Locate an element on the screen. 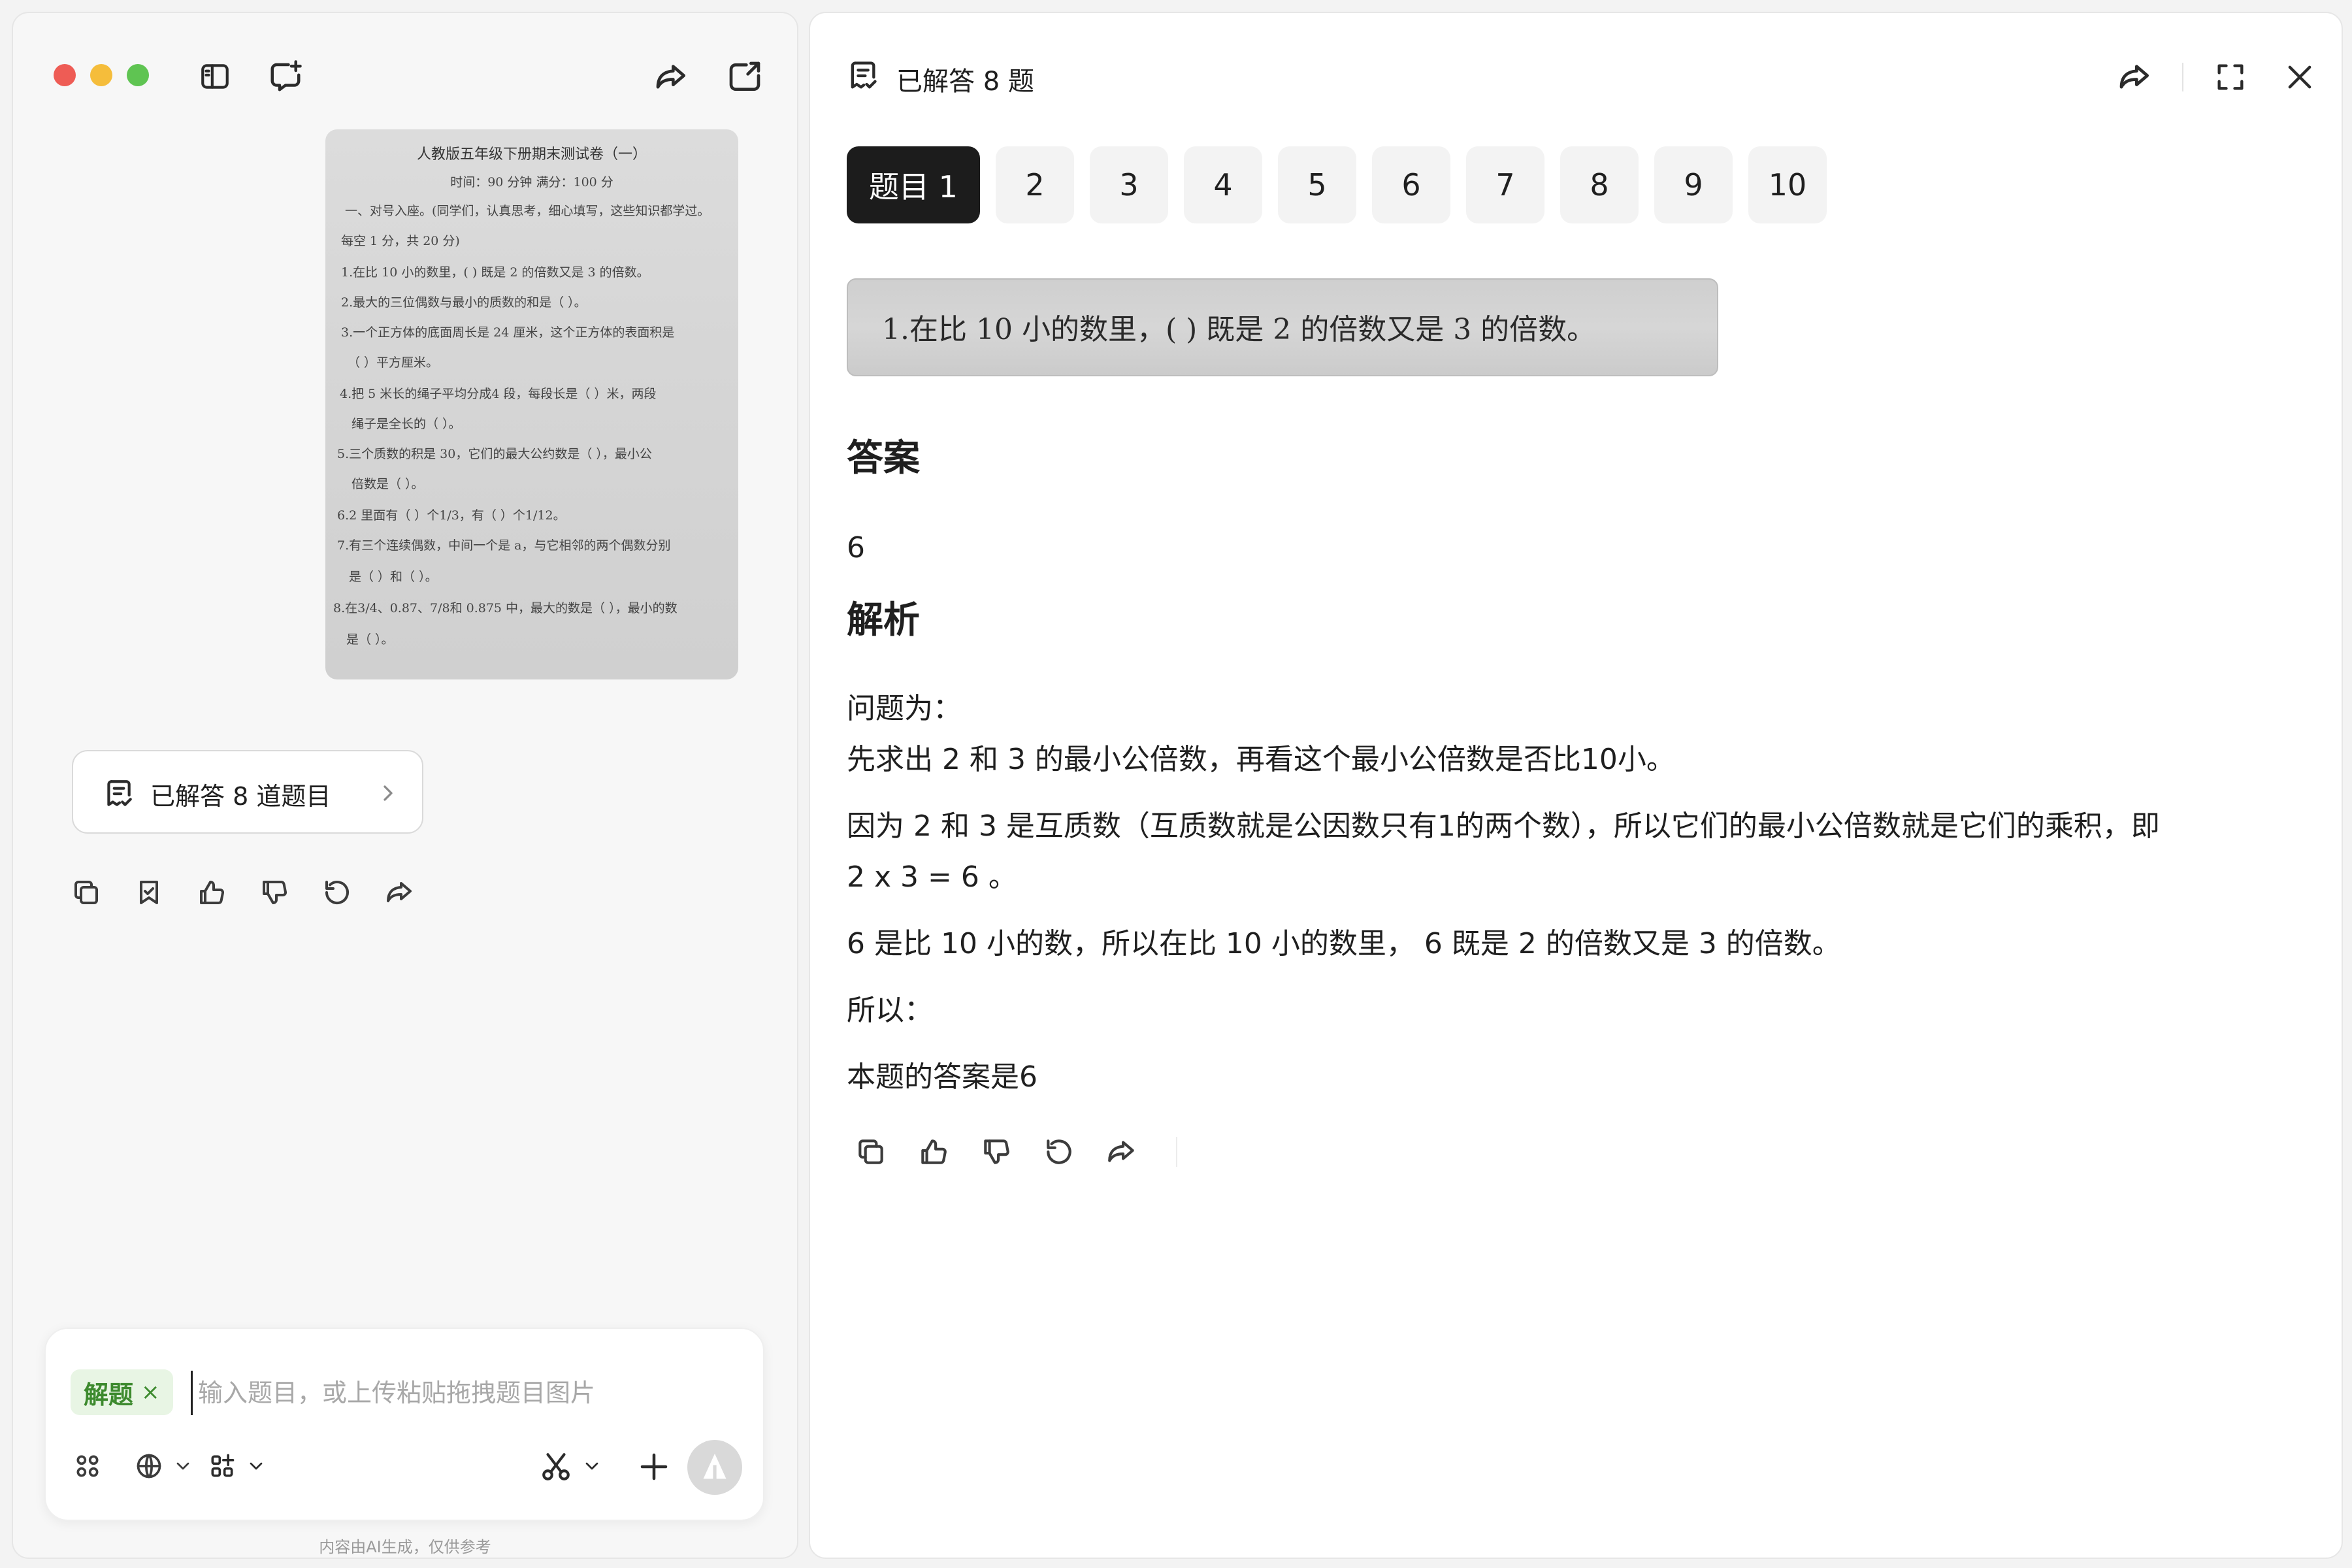 Image resolution: width=2352 pixels, height=1568 pixels. tab-question-6: 6 is located at coordinates (1411, 184).